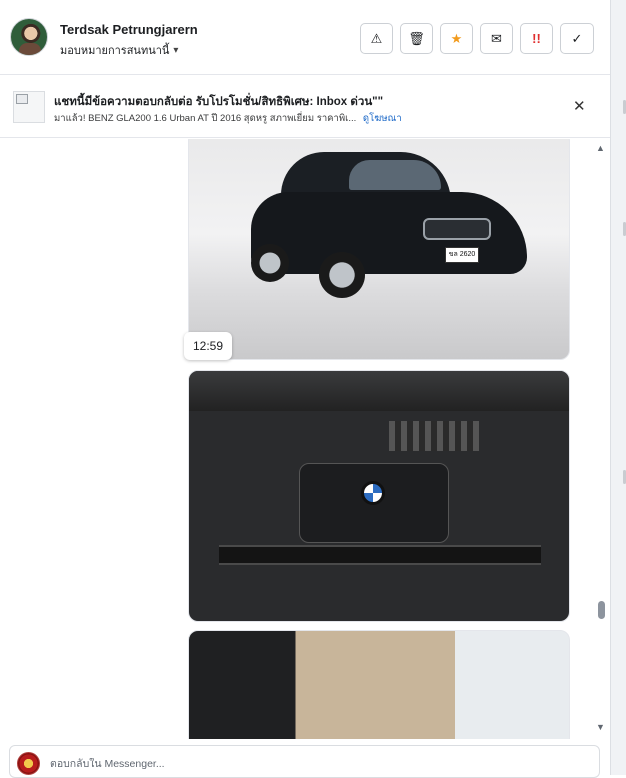  Describe the element at coordinates (382, 118) in the screenshot. I see `view-ad-link: ดูโฆษณา` at that location.